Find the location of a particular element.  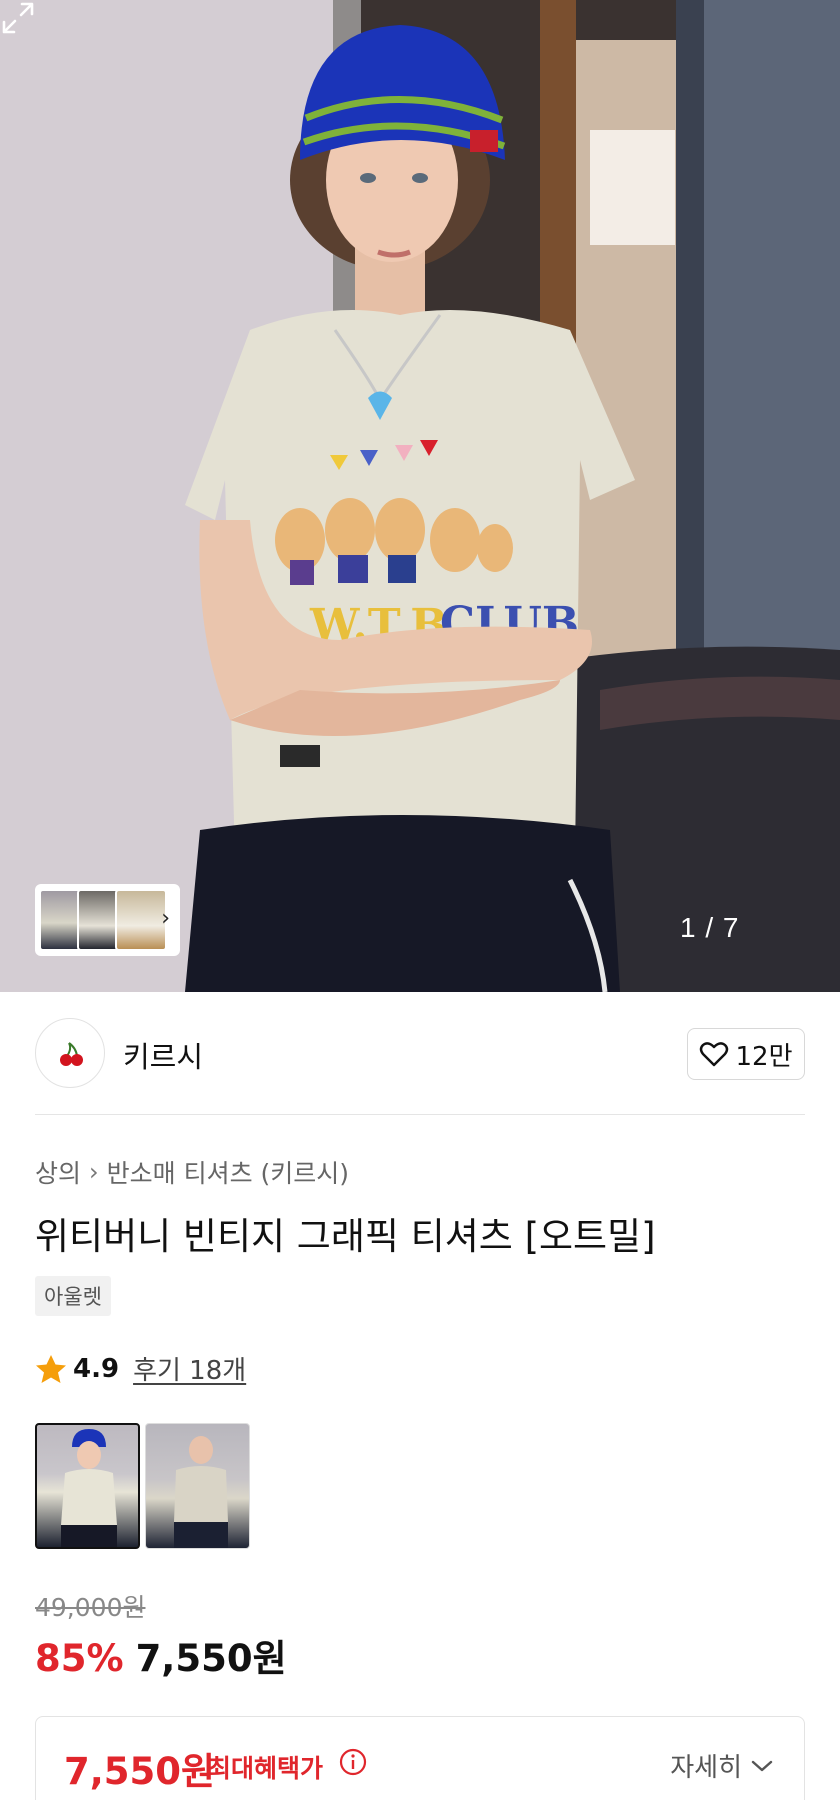

gallery-thumbnail-strip: › is located at coordinates (107, 920).